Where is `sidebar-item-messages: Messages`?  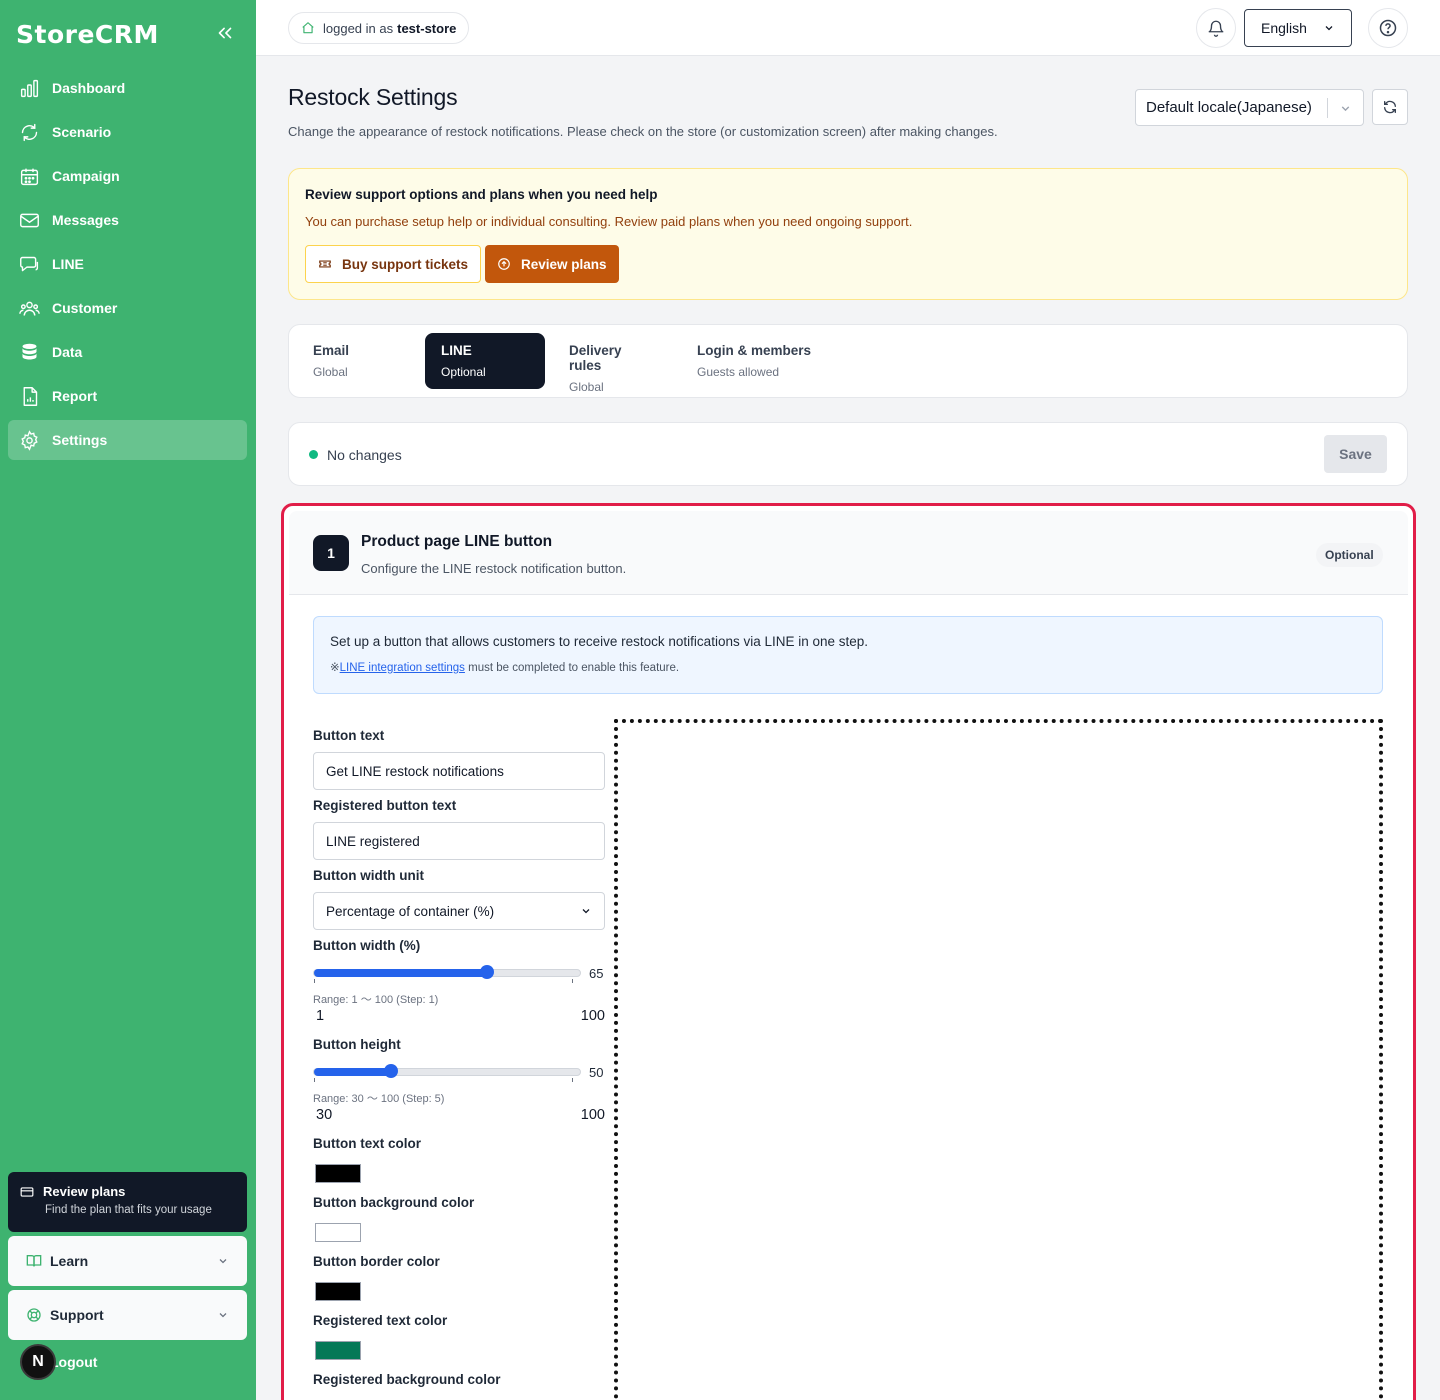 sidebar-item-messages: Messages is located at coordinates (127, 220).